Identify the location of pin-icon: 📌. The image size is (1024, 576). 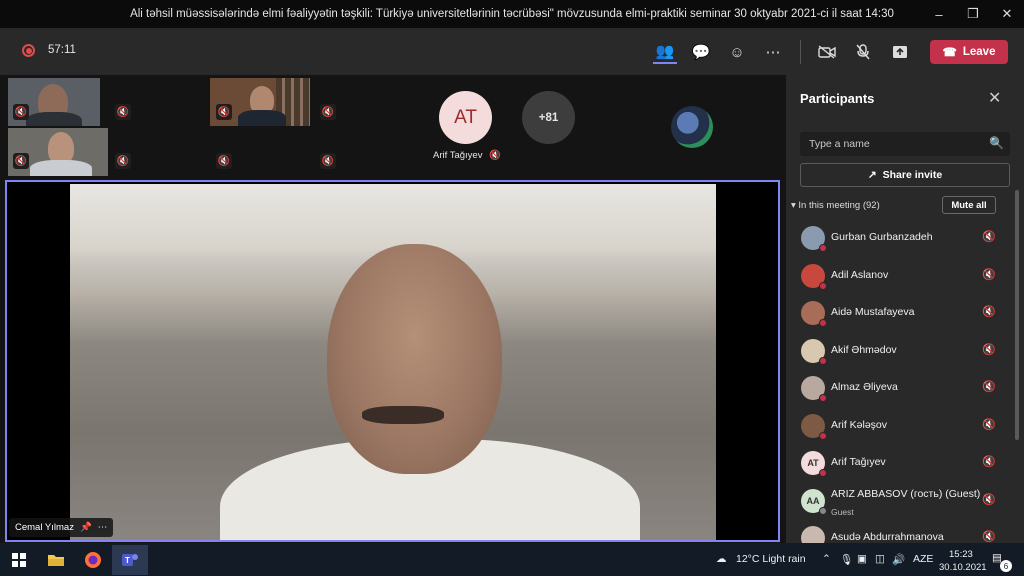
(86, 527).